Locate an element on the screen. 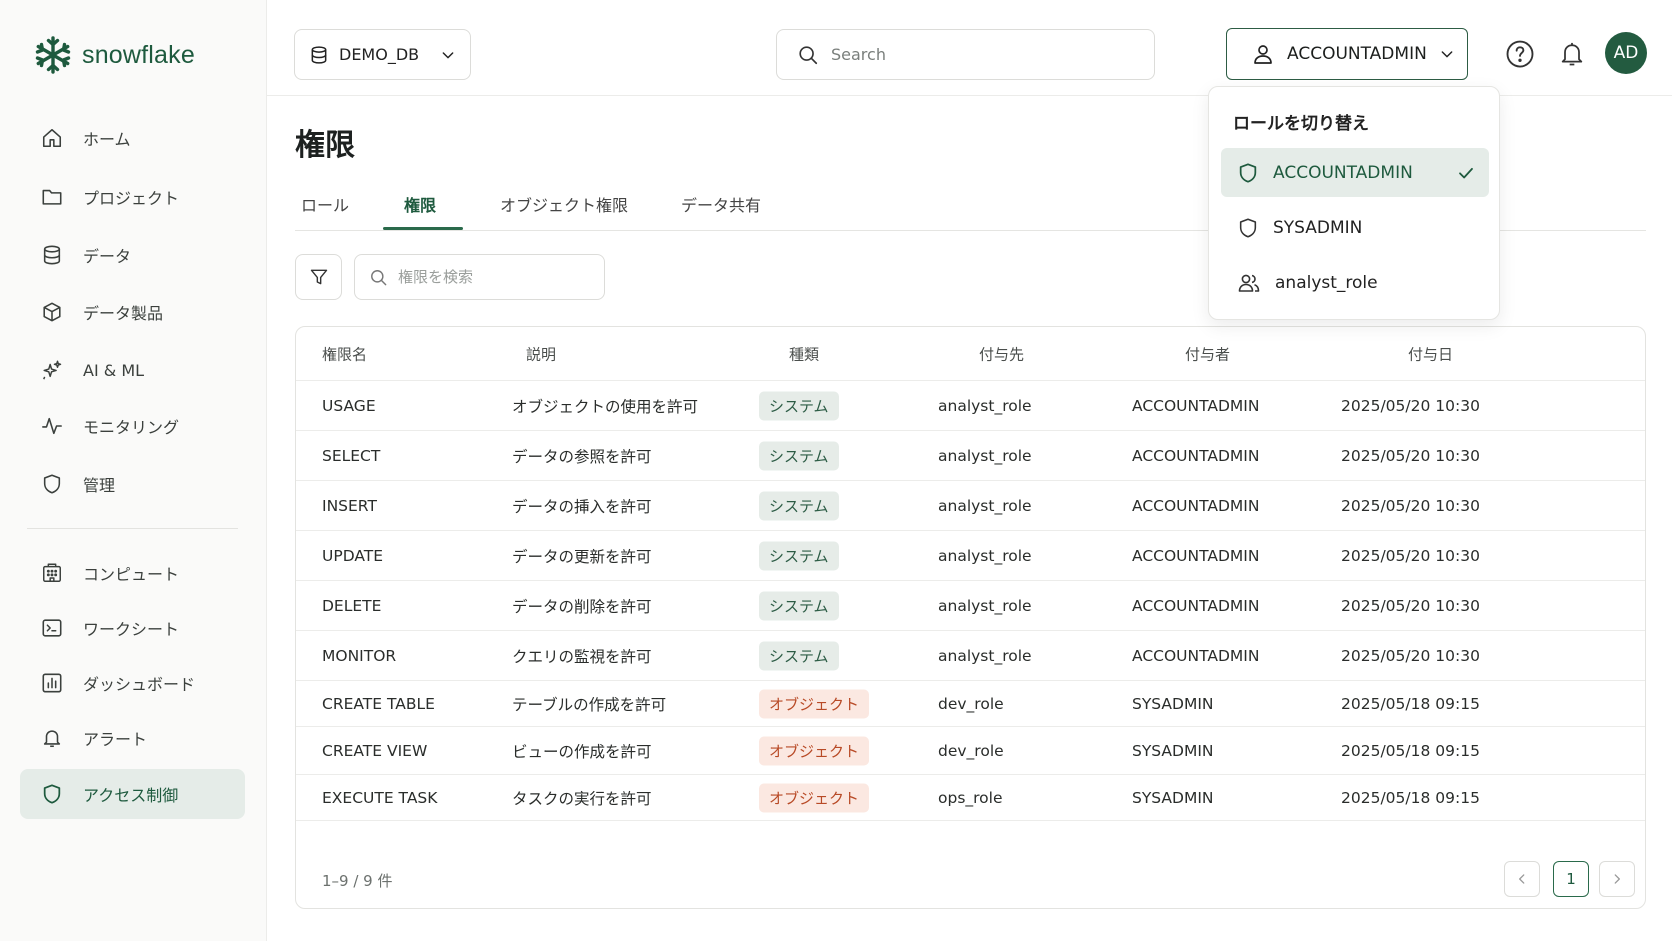  sidebar-item-dashboards: ダッシュボード is located at coordinates (132, 683).